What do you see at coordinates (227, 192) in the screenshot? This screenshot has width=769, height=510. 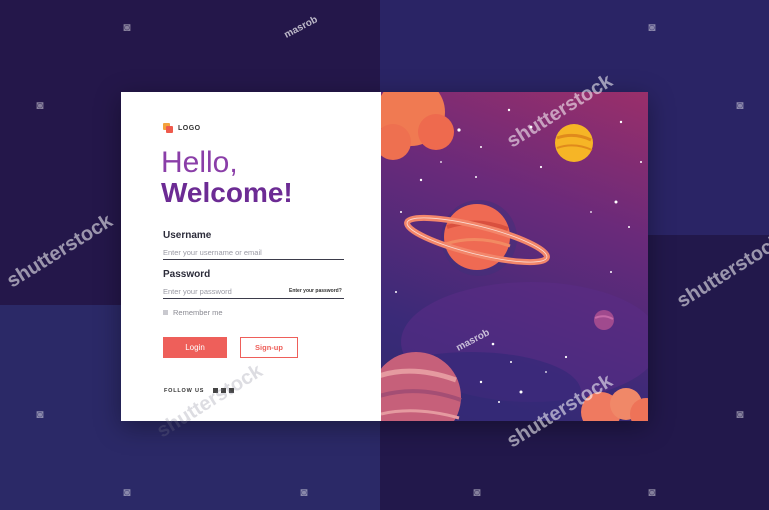 I see `greeting-welcome: Welcome!` at bounding box center [227, 192].